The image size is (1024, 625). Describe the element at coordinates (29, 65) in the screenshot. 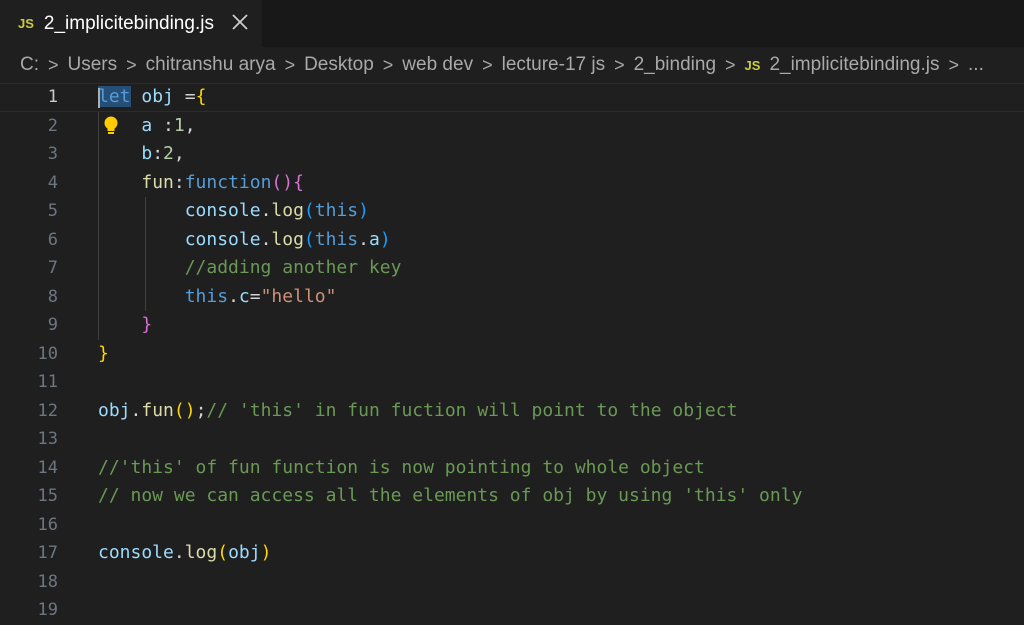

I see `breadcrumb-drive: C:` at that location.